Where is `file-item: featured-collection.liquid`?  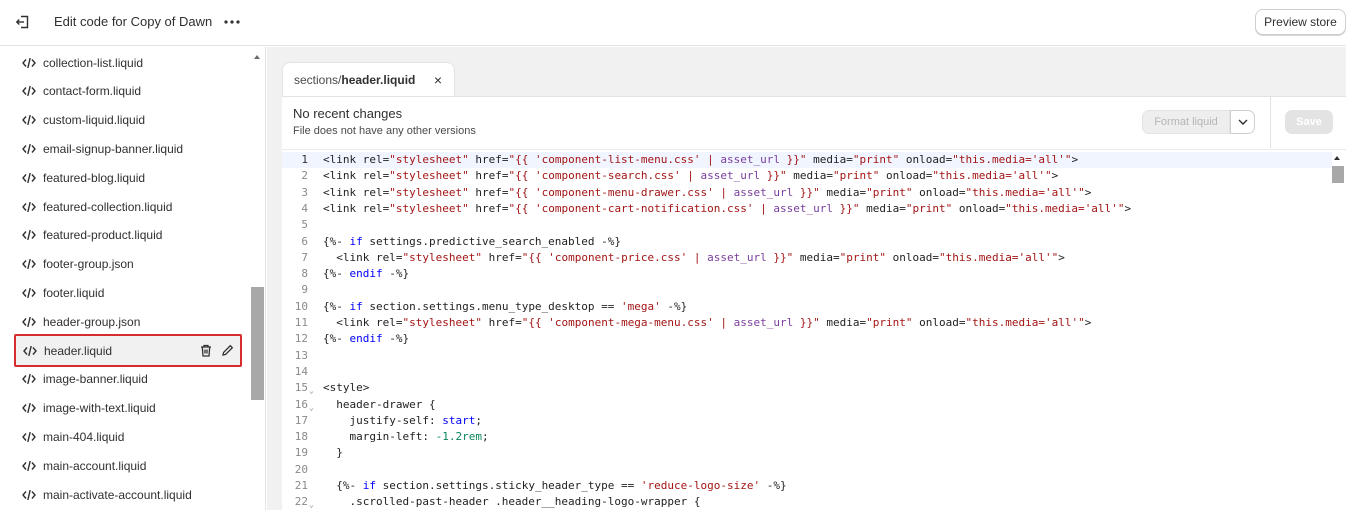
file-item: featured-collection.liquid is located at coordinates (128, 206).